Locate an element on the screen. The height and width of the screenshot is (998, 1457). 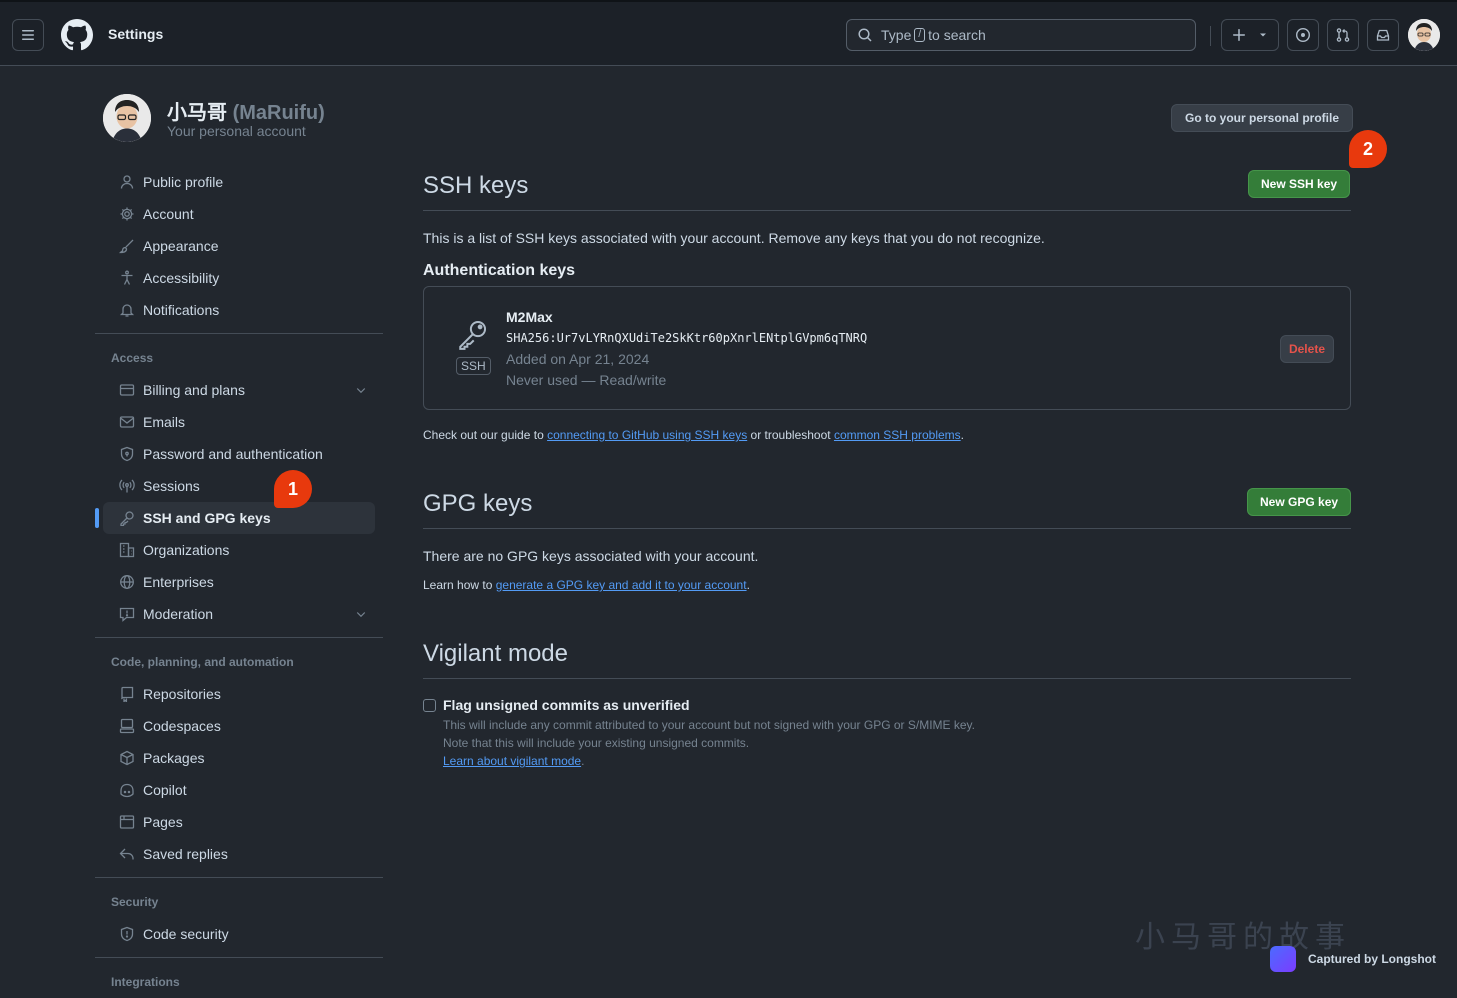
sidebar-item-ssh-gpg-keys: SSH and GPG keys is located at coordinates (235, 518).